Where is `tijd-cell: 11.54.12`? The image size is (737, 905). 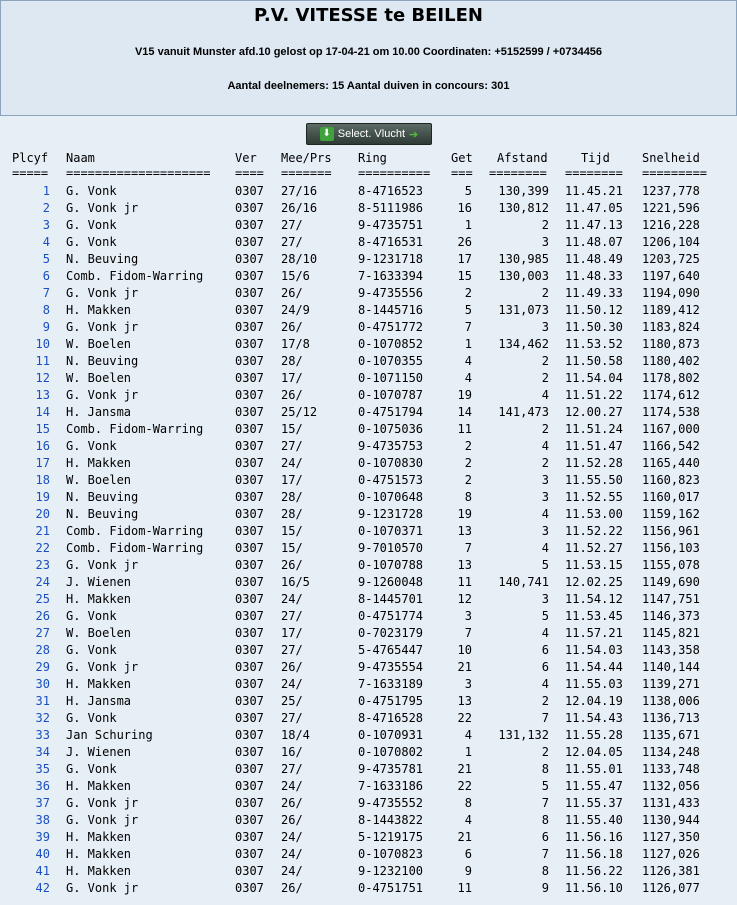 tijd-cell: 11.54.12 is located at coordinates (594, 599).